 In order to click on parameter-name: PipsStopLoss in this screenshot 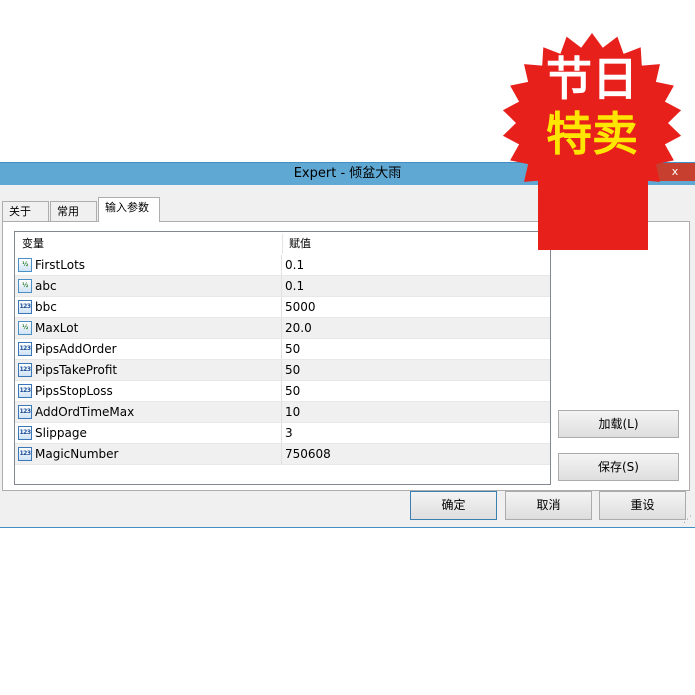, I will do `click(74, 391)`.